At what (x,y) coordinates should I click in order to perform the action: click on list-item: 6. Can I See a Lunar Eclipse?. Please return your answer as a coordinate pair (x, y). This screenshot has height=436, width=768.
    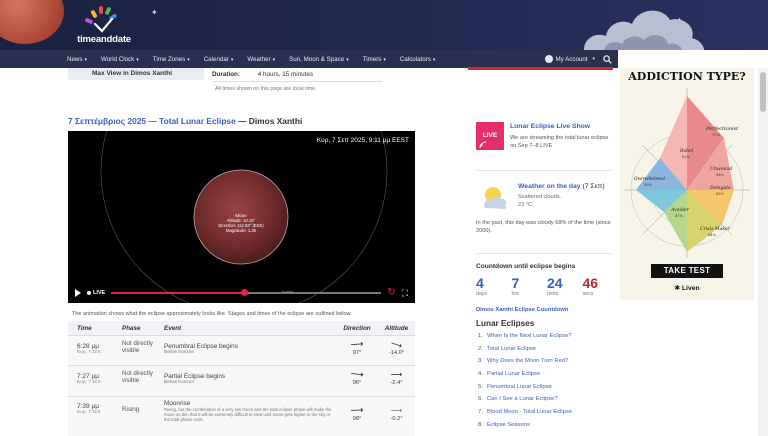
    Looking at the image, I should click on (525, 402).